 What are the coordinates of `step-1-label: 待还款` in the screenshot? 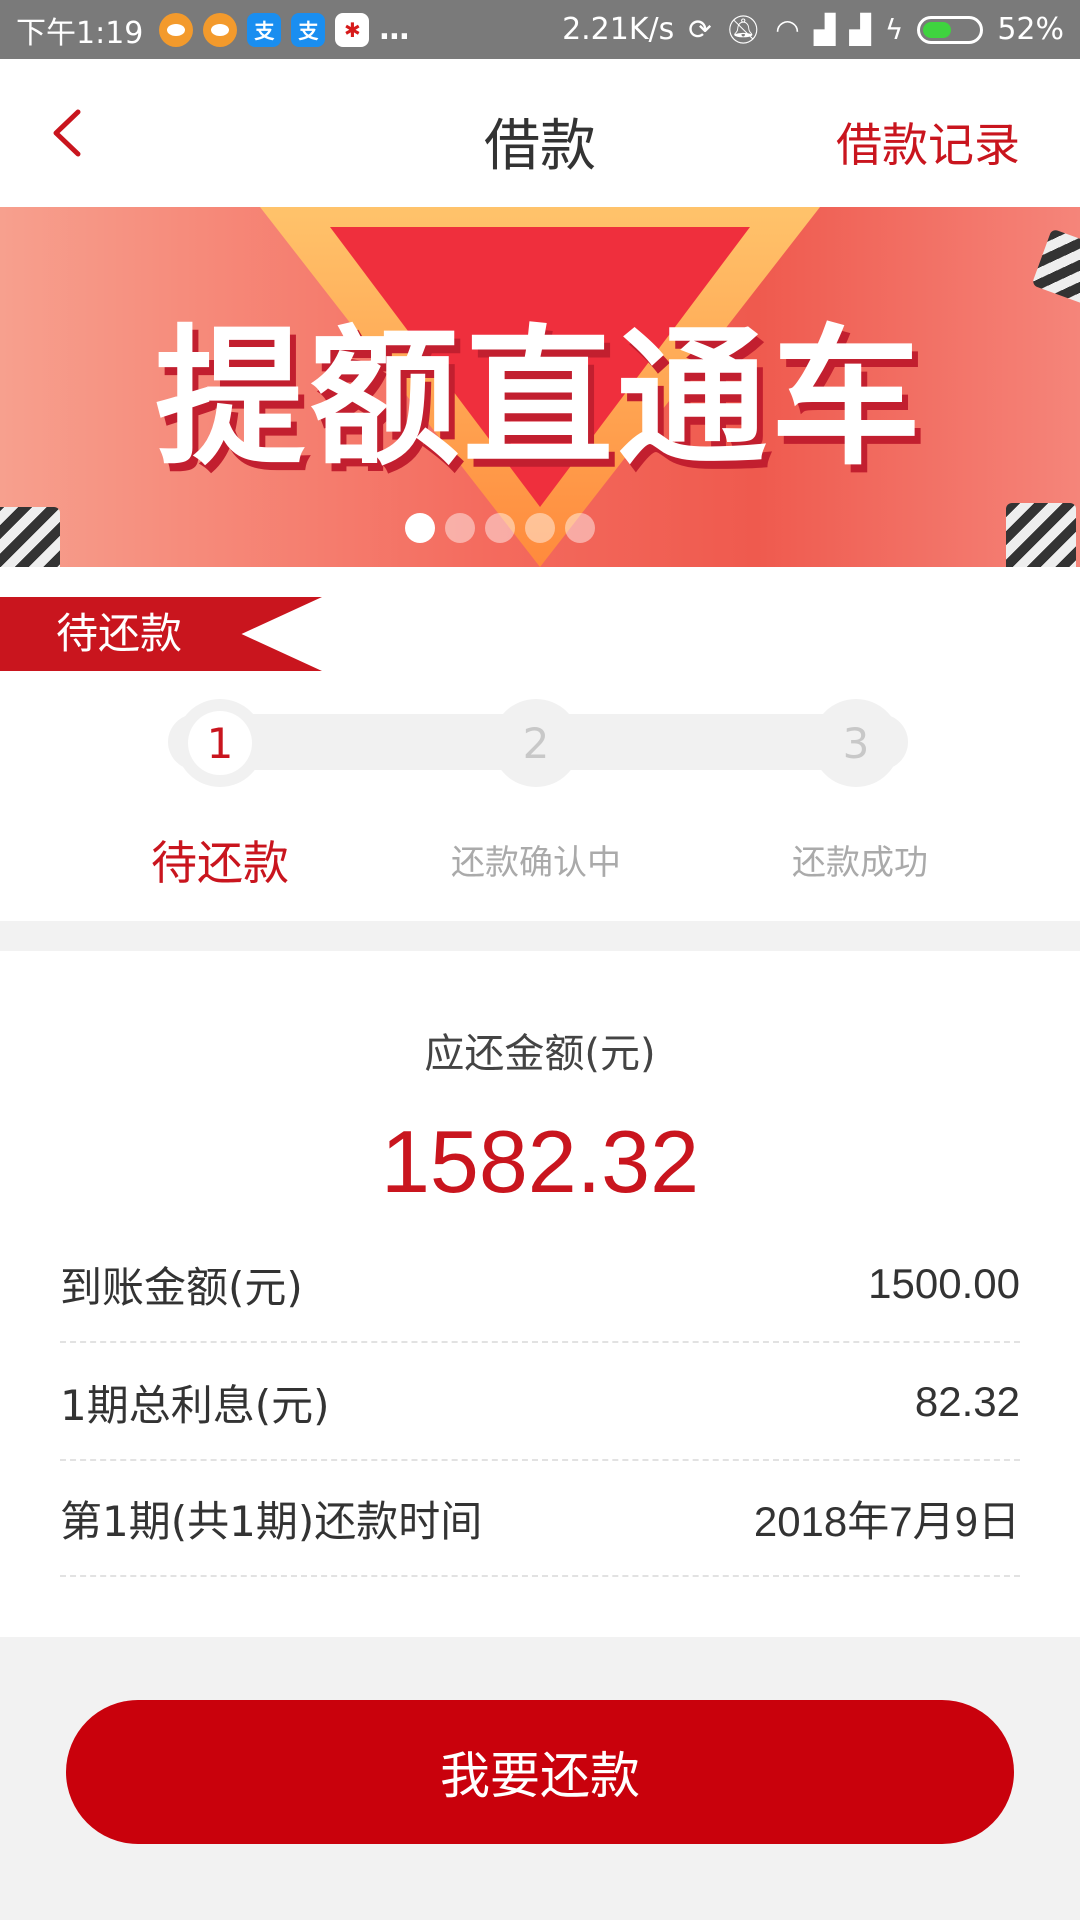 It's located at (220, 863).